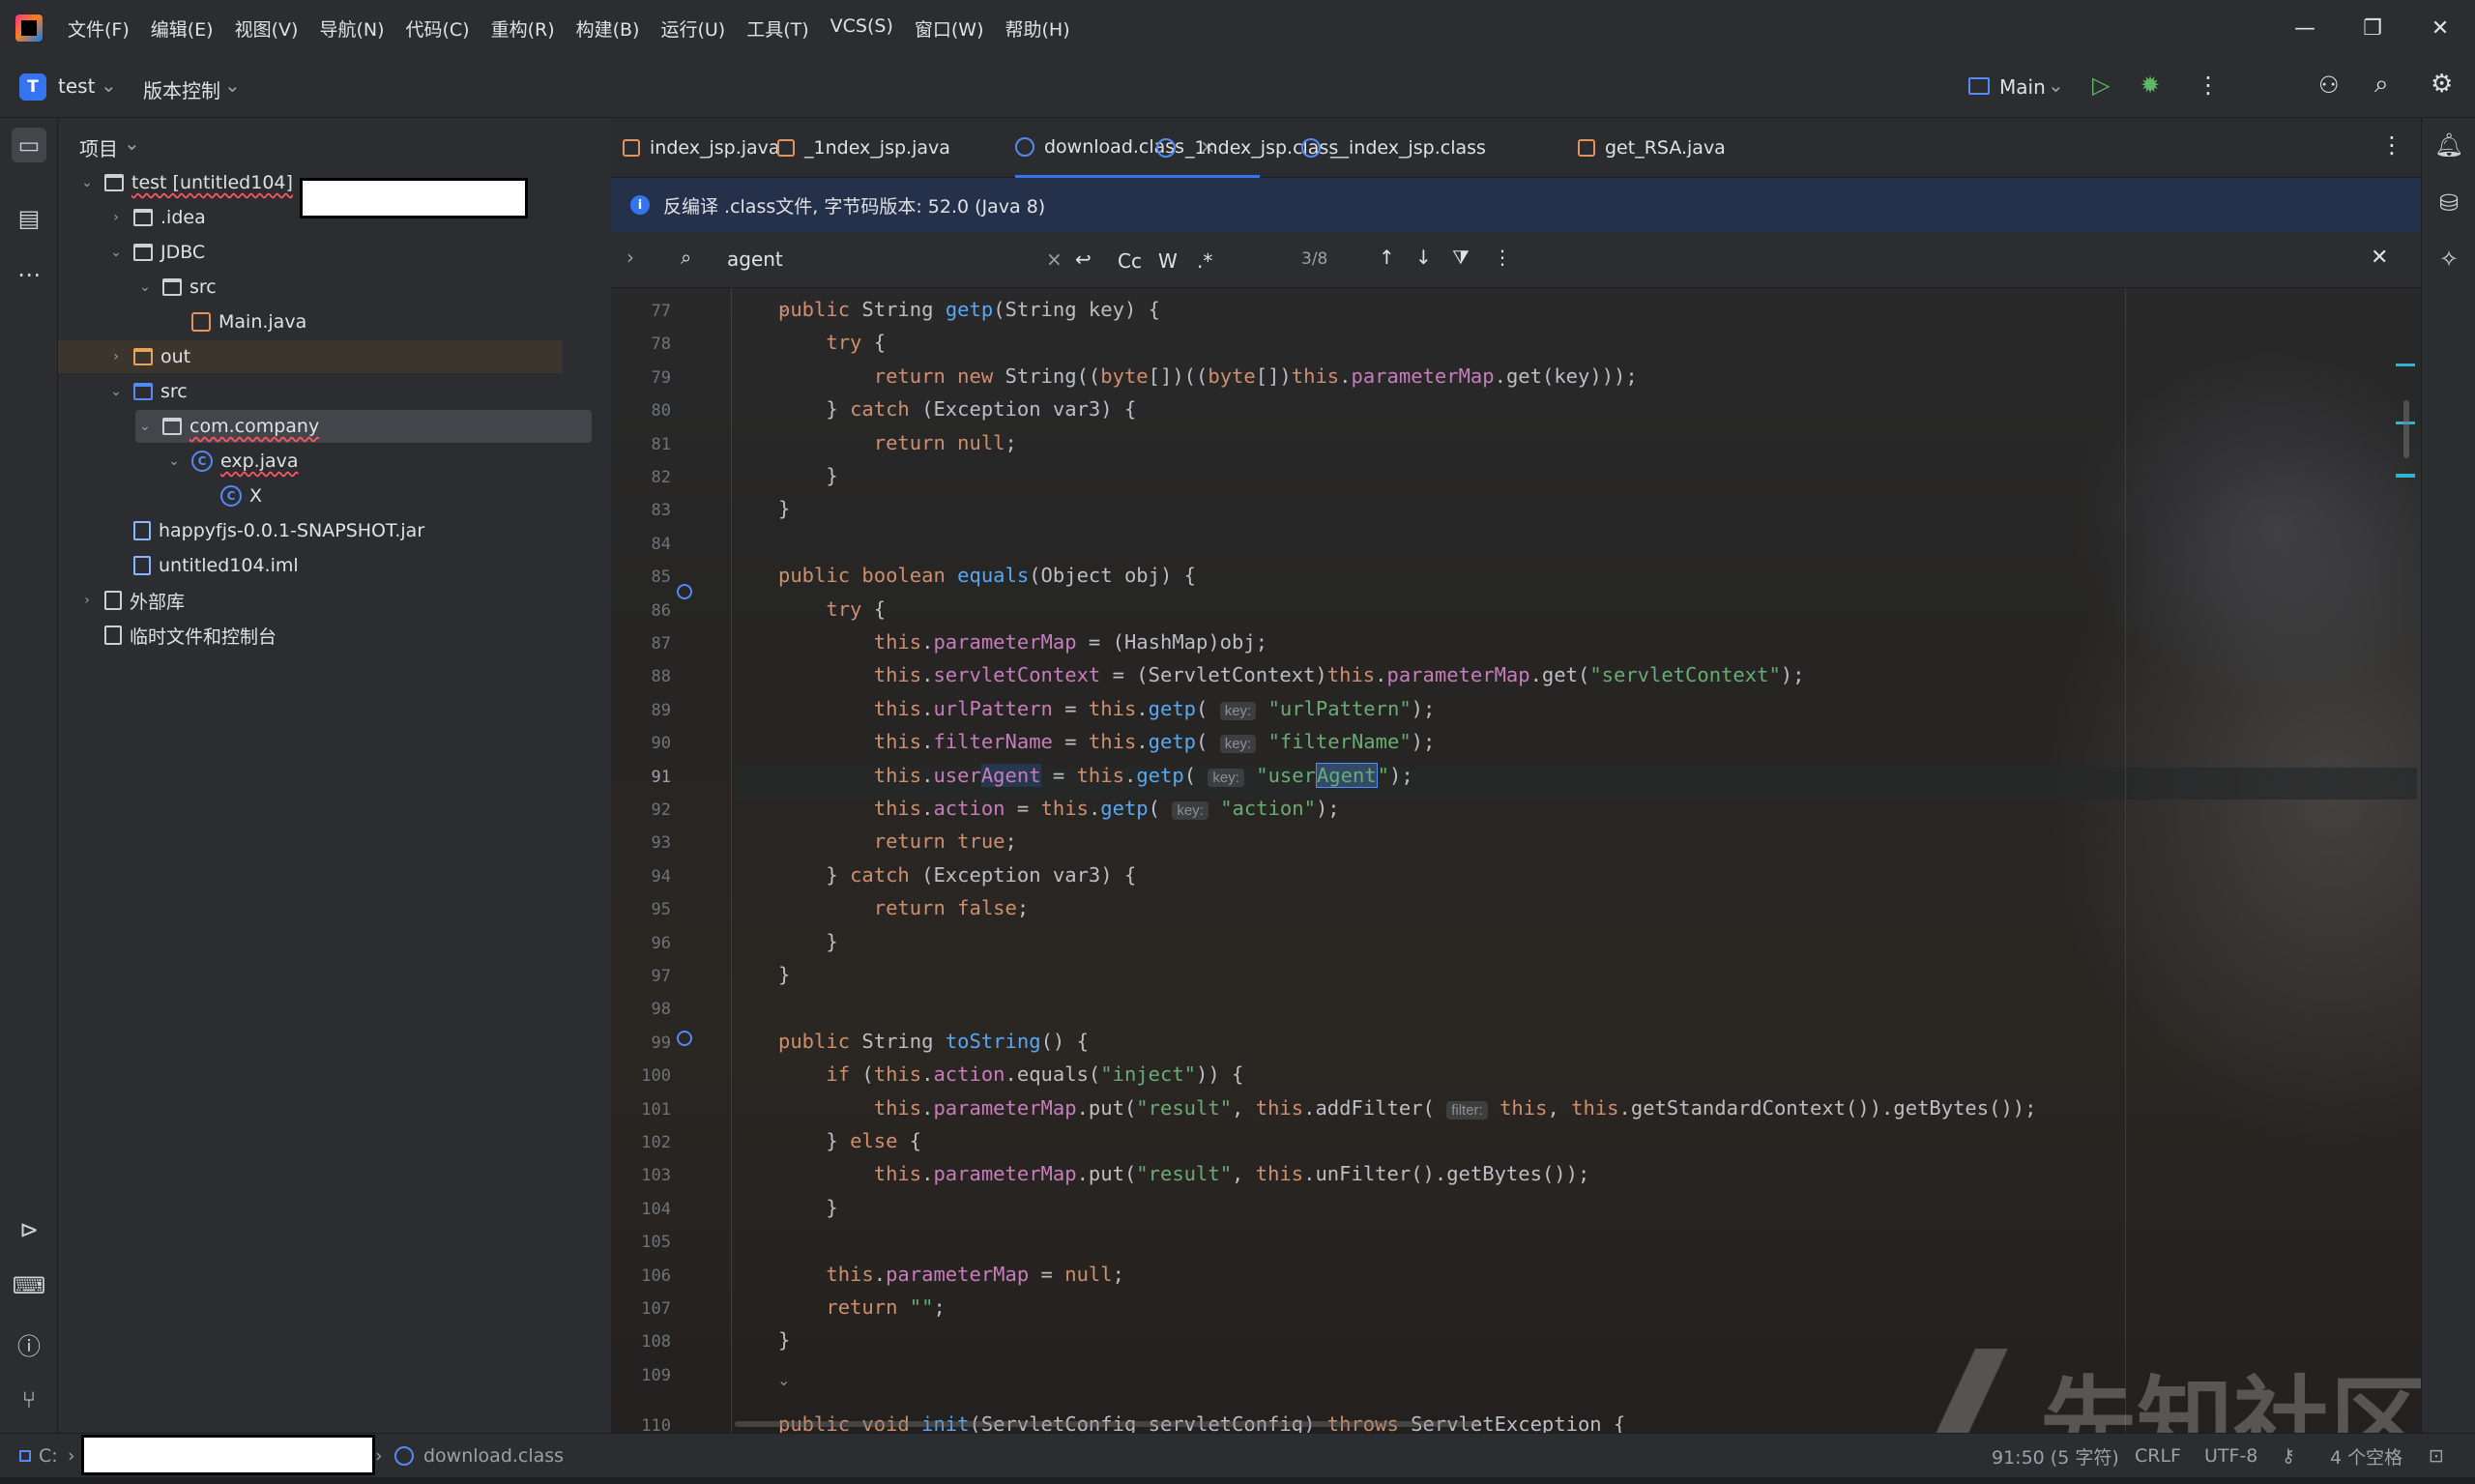  Describe the element at coordinates (185, 183) in the screenshot. I see `tree-item: ⌄ test [untitled104]` at that location.